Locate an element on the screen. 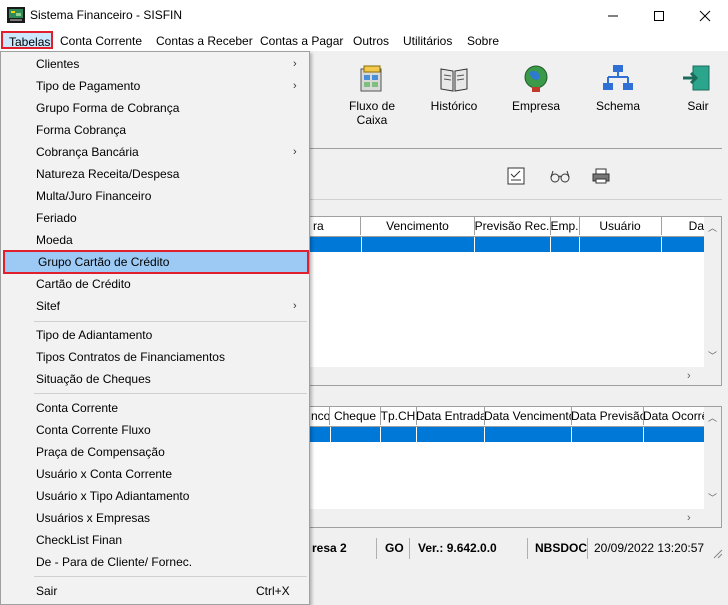 The width and height of the screenshot is (728, 605). grid2-col-cheque: Cheque is located at coordinates (355, 416).